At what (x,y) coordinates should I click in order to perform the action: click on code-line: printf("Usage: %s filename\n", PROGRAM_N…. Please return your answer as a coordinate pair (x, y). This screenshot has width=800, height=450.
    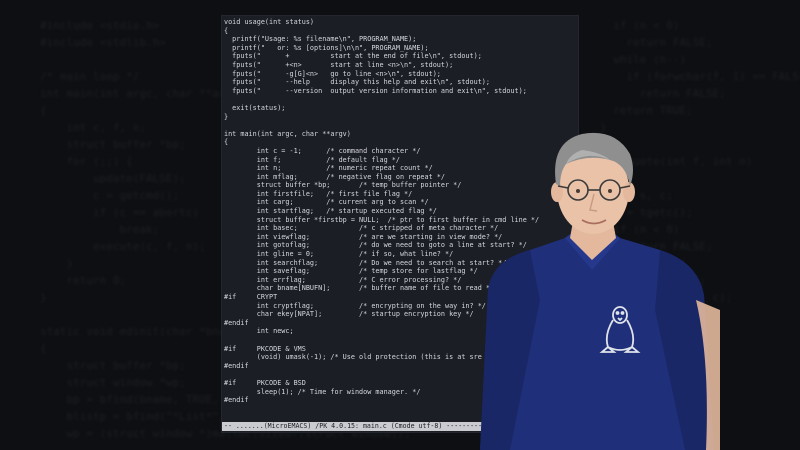
    Looking at the image, I should click on (320, 39).